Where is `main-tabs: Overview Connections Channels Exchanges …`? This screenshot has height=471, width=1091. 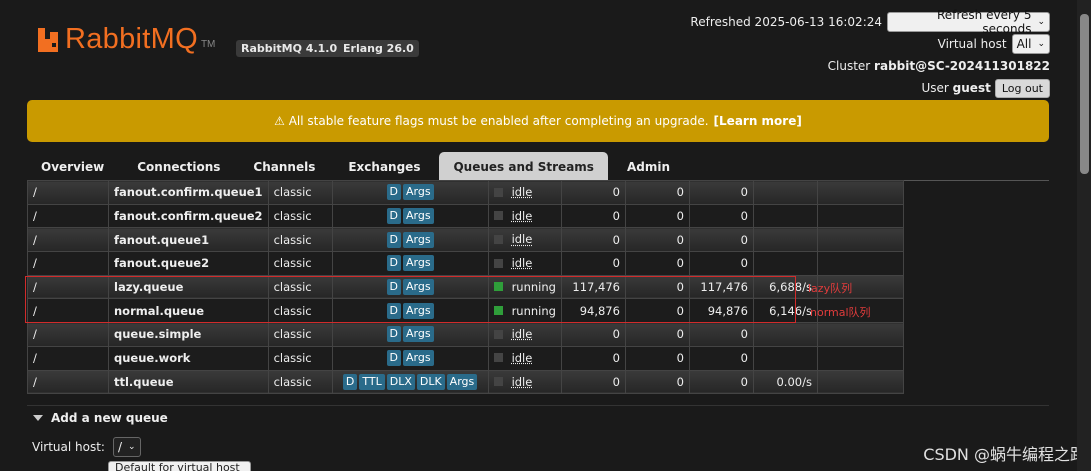
main-tabs: Overview Connections Channels Exchanges … is located at coordinates (538, 166).